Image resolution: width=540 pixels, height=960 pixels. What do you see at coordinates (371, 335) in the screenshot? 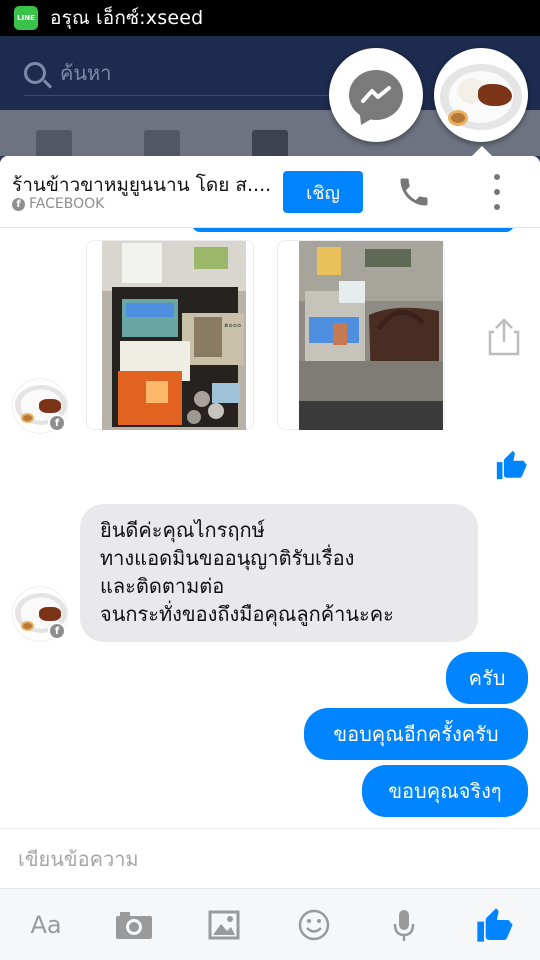
I see `photo-items-on-table` at bounding box center [371, 335].